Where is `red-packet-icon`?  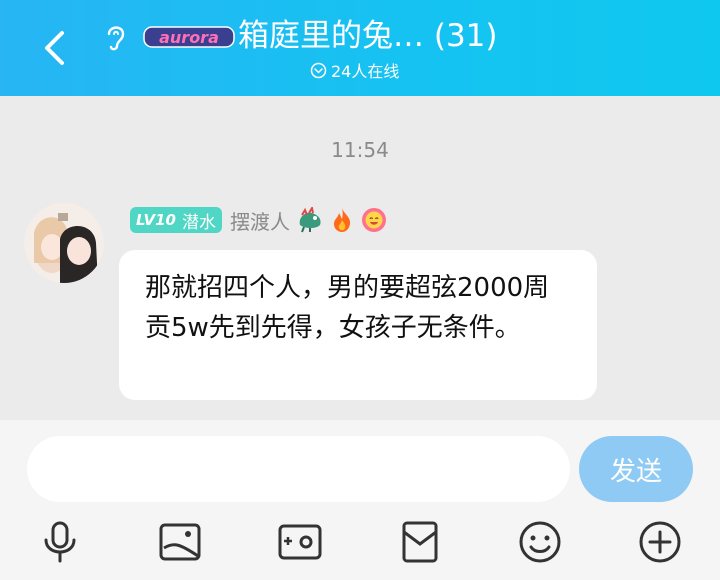 red-packet-icon is located at coordinates (420, 542).